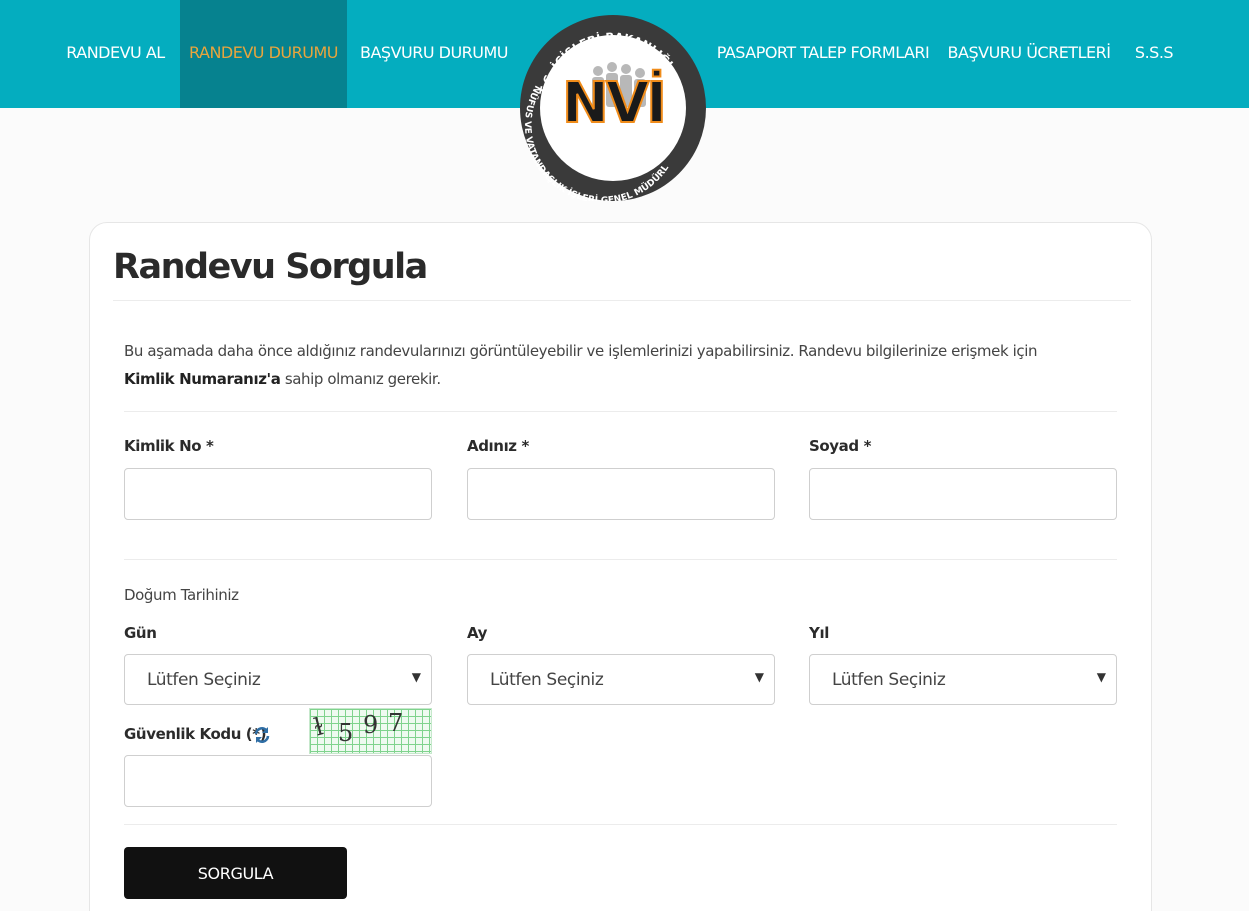 Image resolution: width=1249 pixels, height=911 pixels. I want to click on soyad-label: Soyad *, so click(840, 446).